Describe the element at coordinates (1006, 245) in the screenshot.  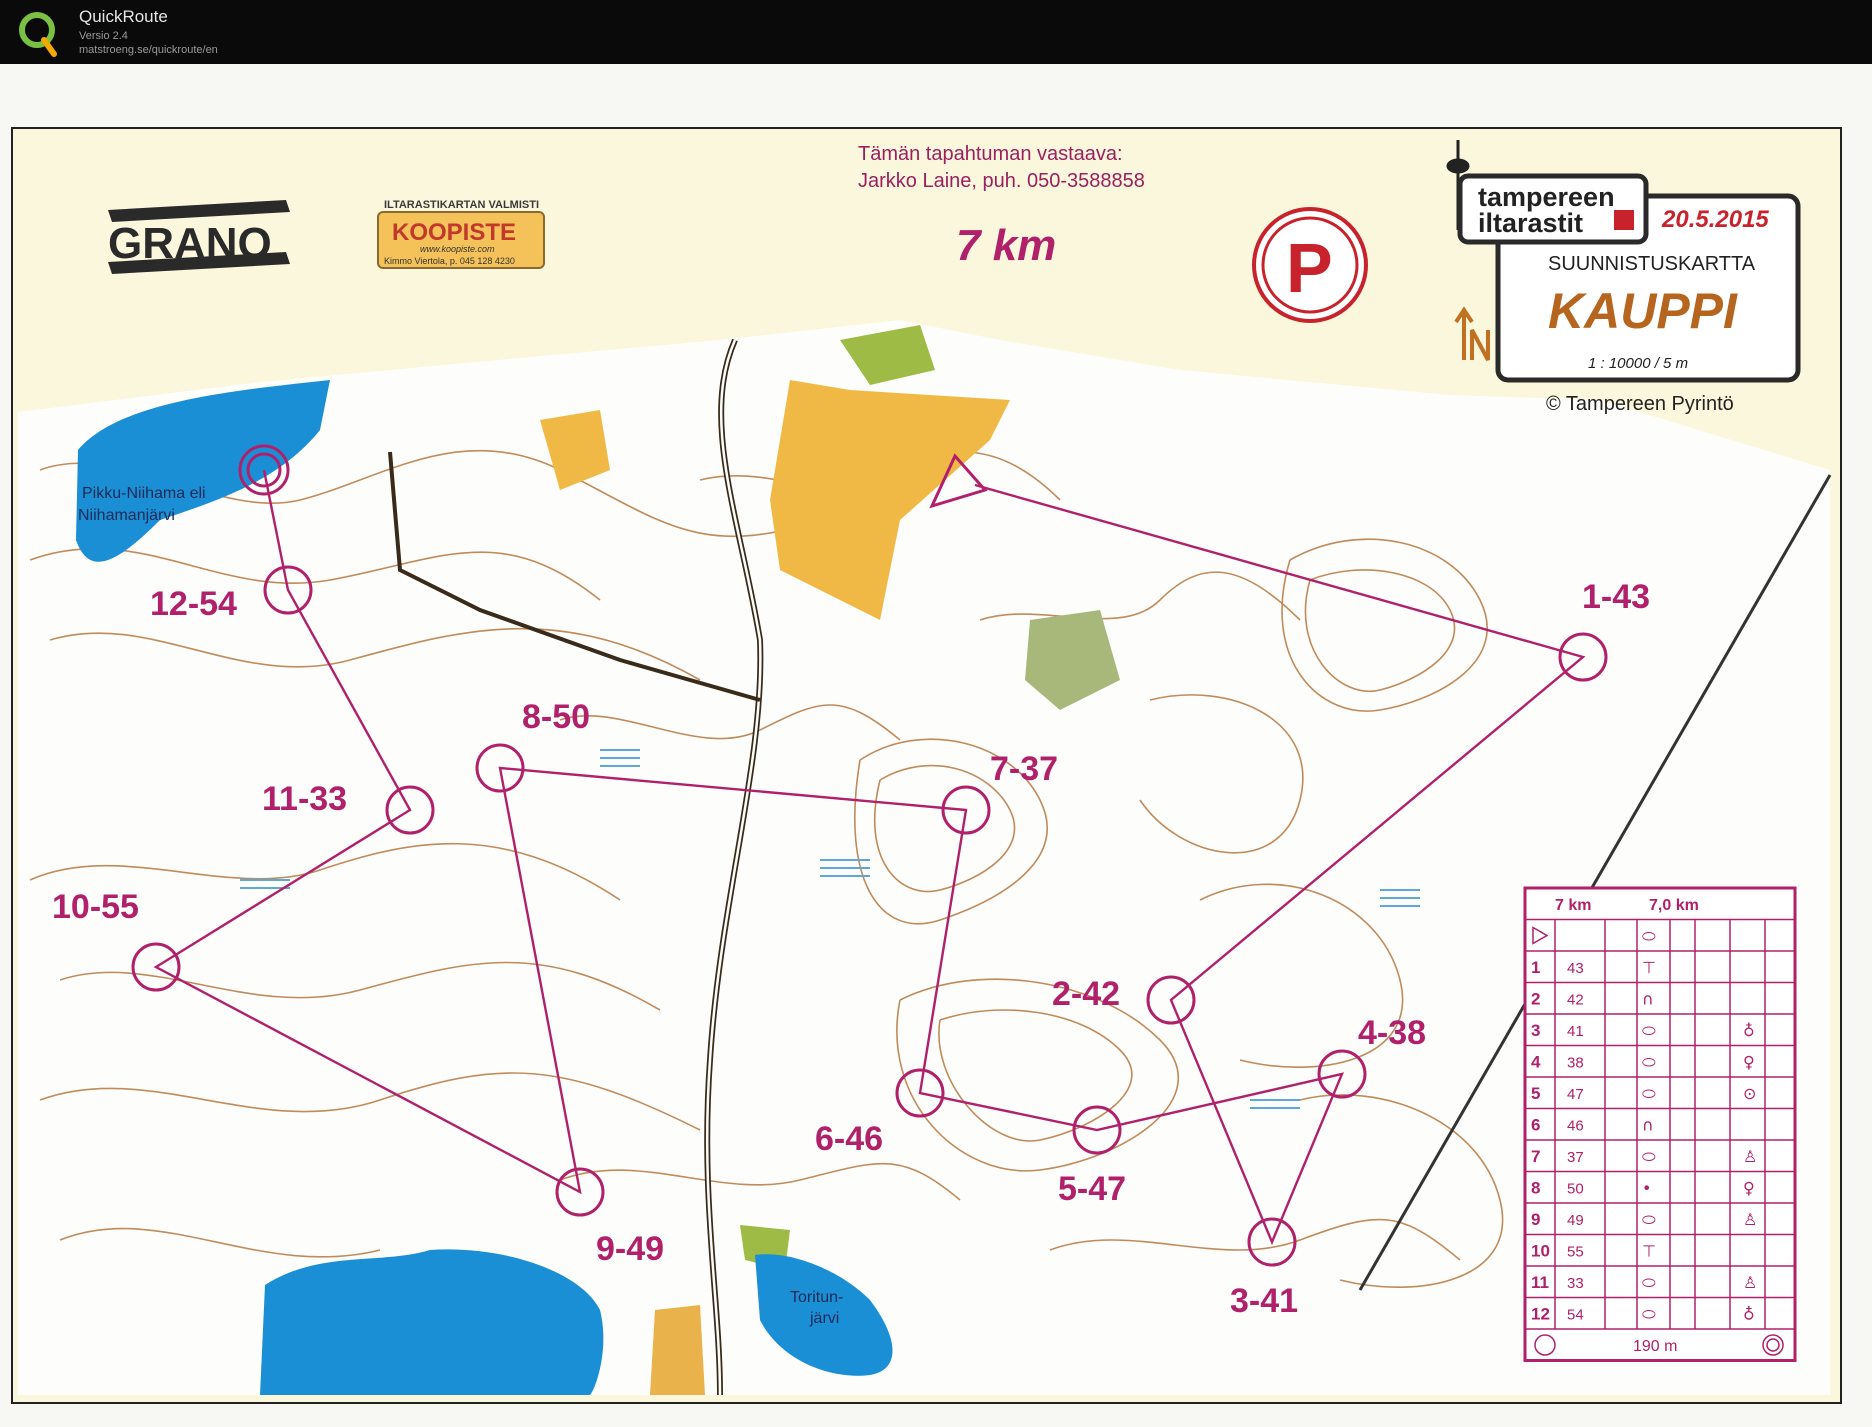
I see `course-length-title: 7 km` at that location.